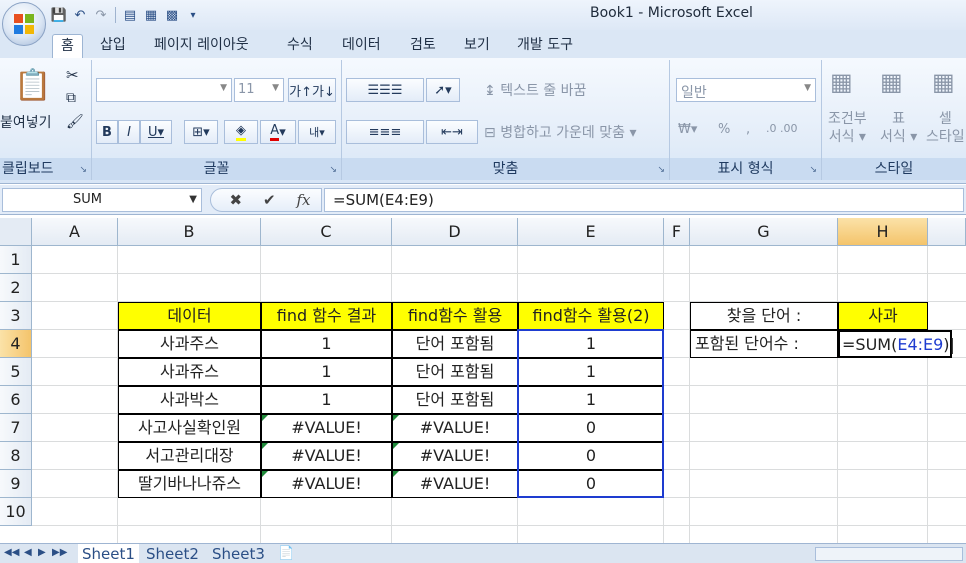  What do you see at coordinates (83, 170) in the screenshot?
I see `clipboard-launcher-icon: ↘` at bounding box center [83, 170].